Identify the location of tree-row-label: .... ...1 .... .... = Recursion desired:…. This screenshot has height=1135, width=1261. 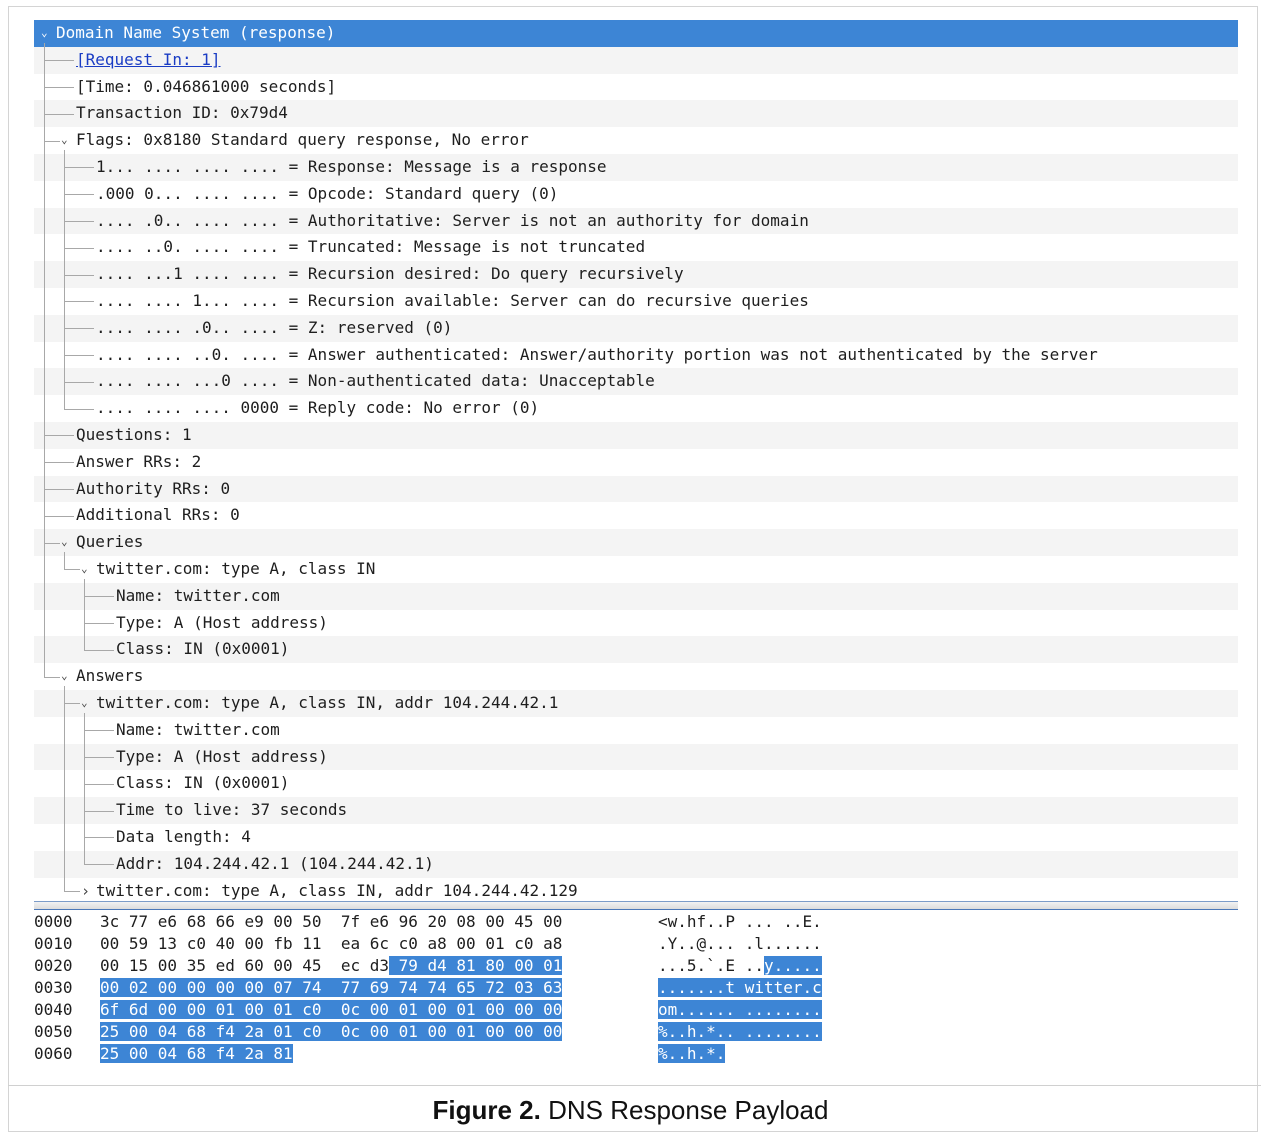
(390, 274).